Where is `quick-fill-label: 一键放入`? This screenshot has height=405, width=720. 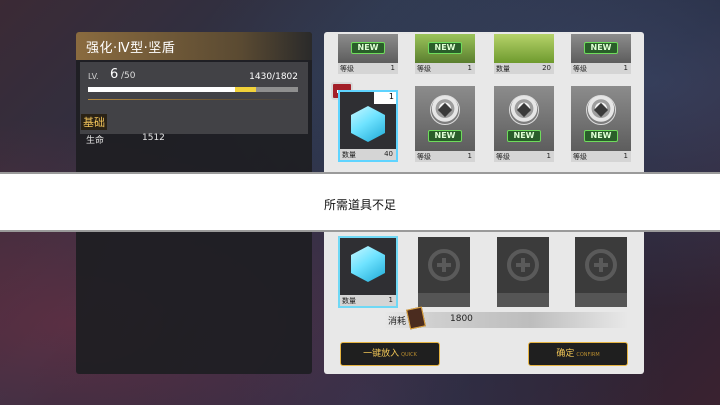 quick-fill-label: 一键放入 is located at coordinates (381, 354).